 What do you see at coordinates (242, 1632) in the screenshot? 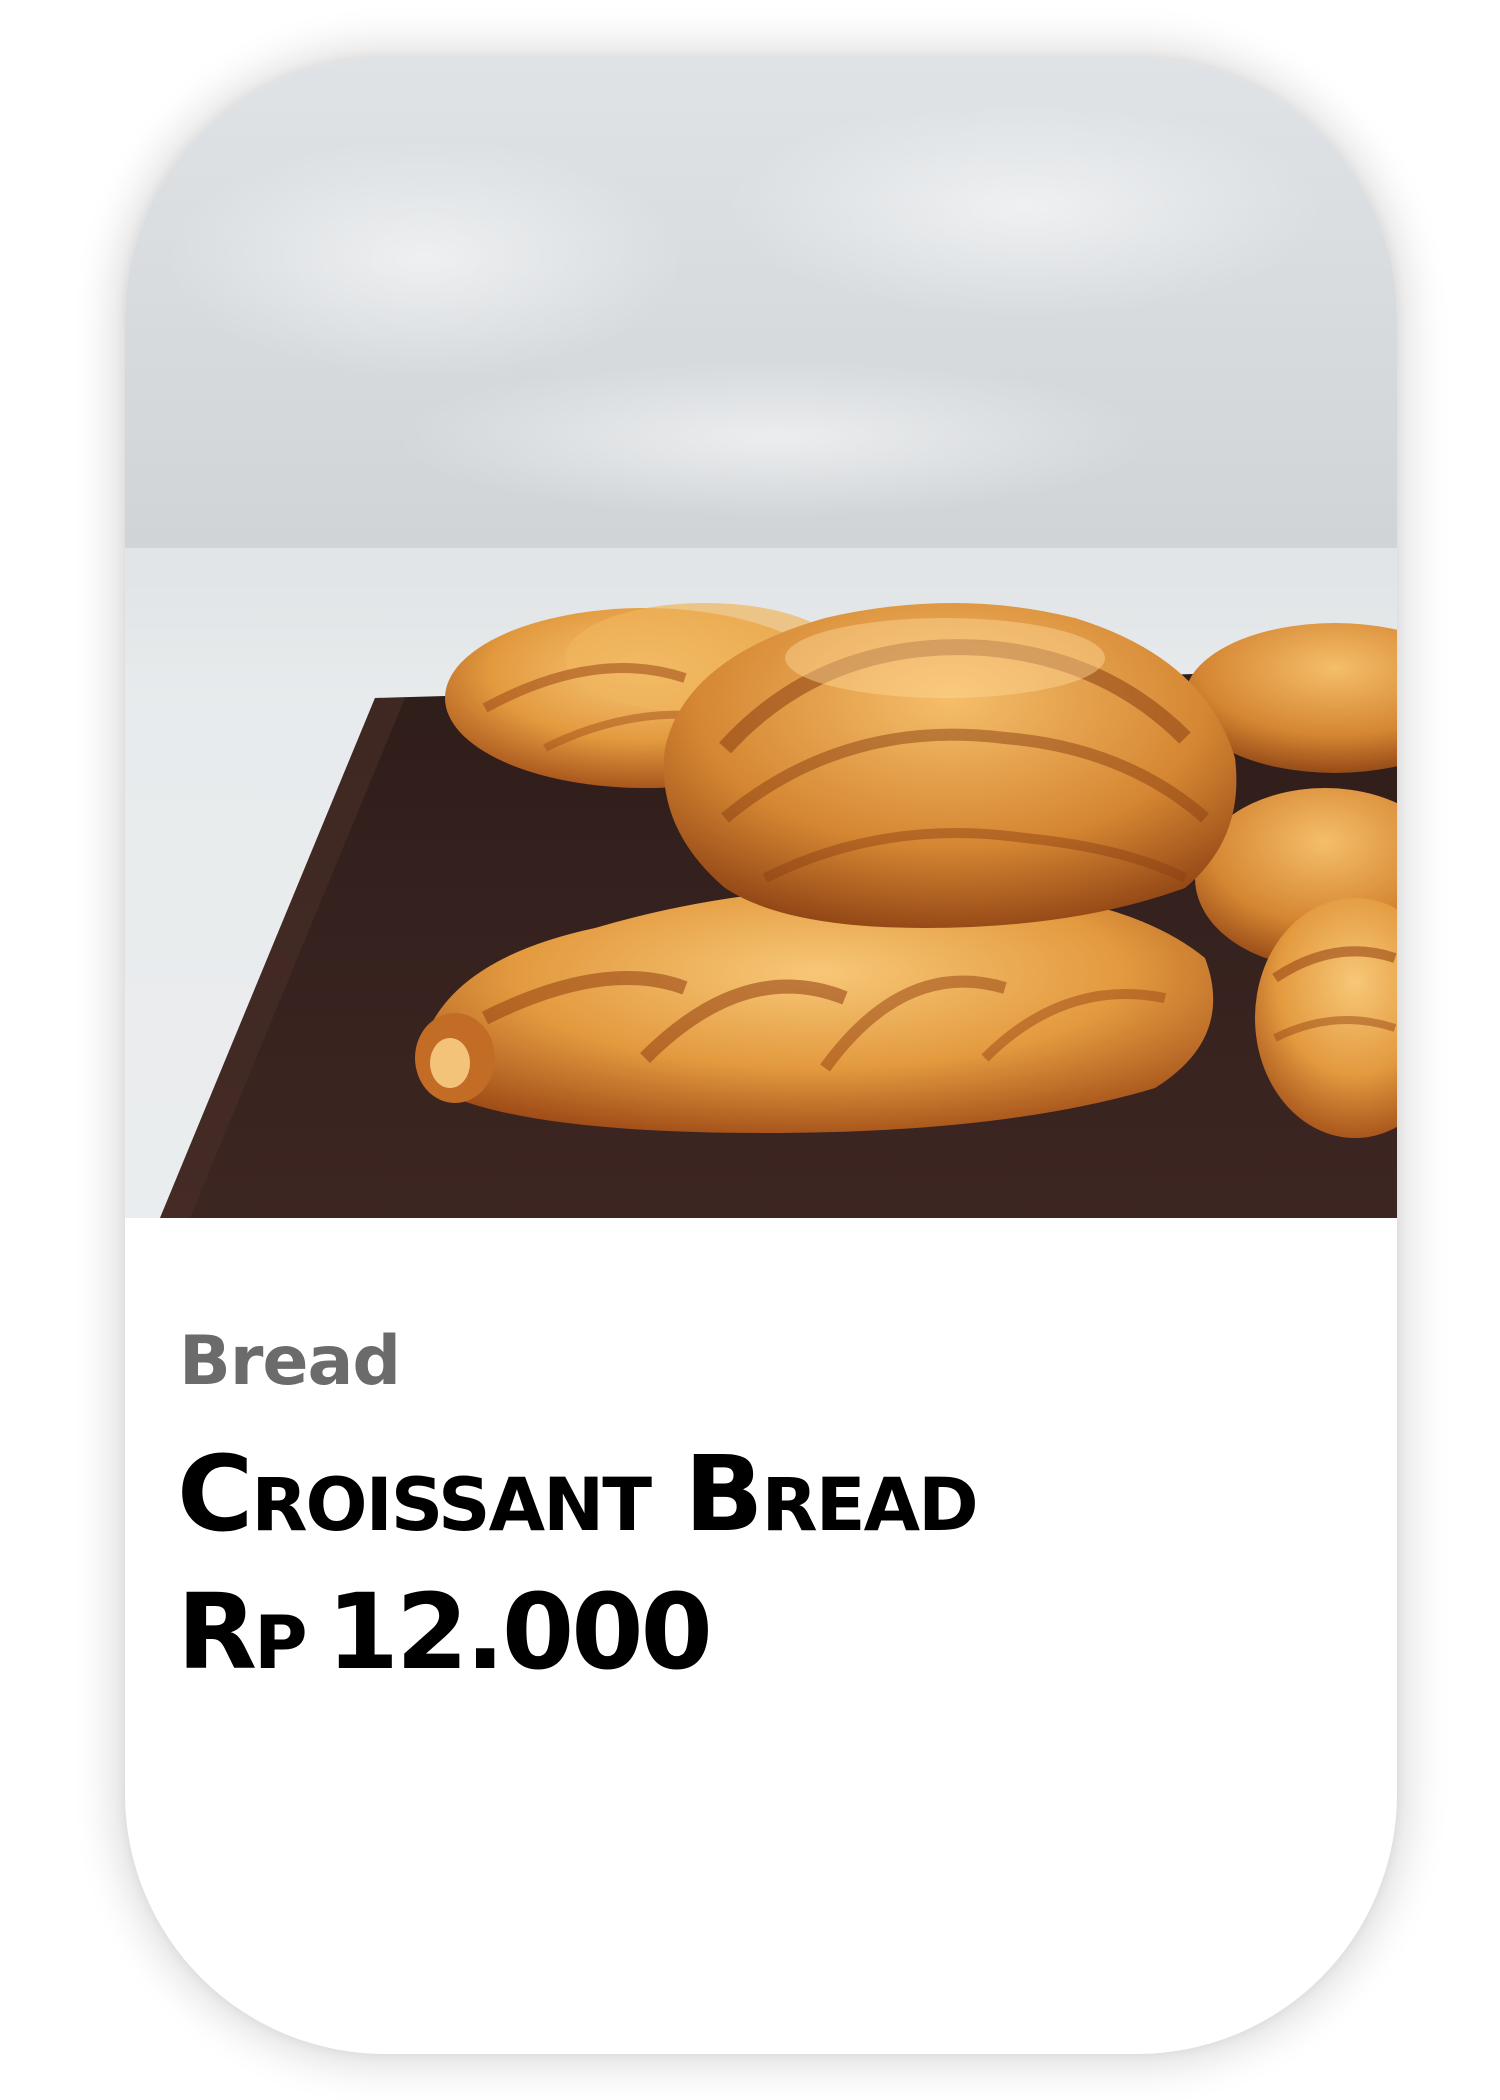
I see `price-currency: Rp` at bounding box center [242, 1632].